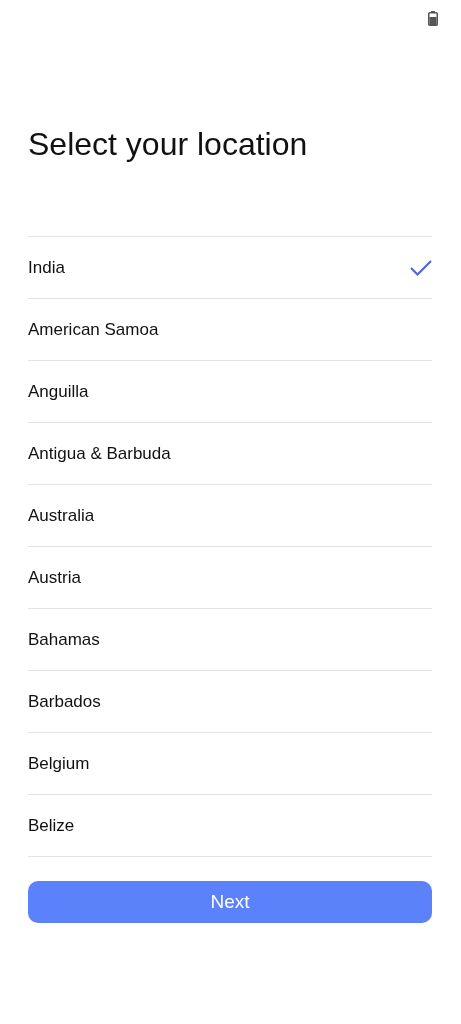  Describe the element at coordinates (168, 144) in the screenshot. I see `page-title: Select your location` at that location.